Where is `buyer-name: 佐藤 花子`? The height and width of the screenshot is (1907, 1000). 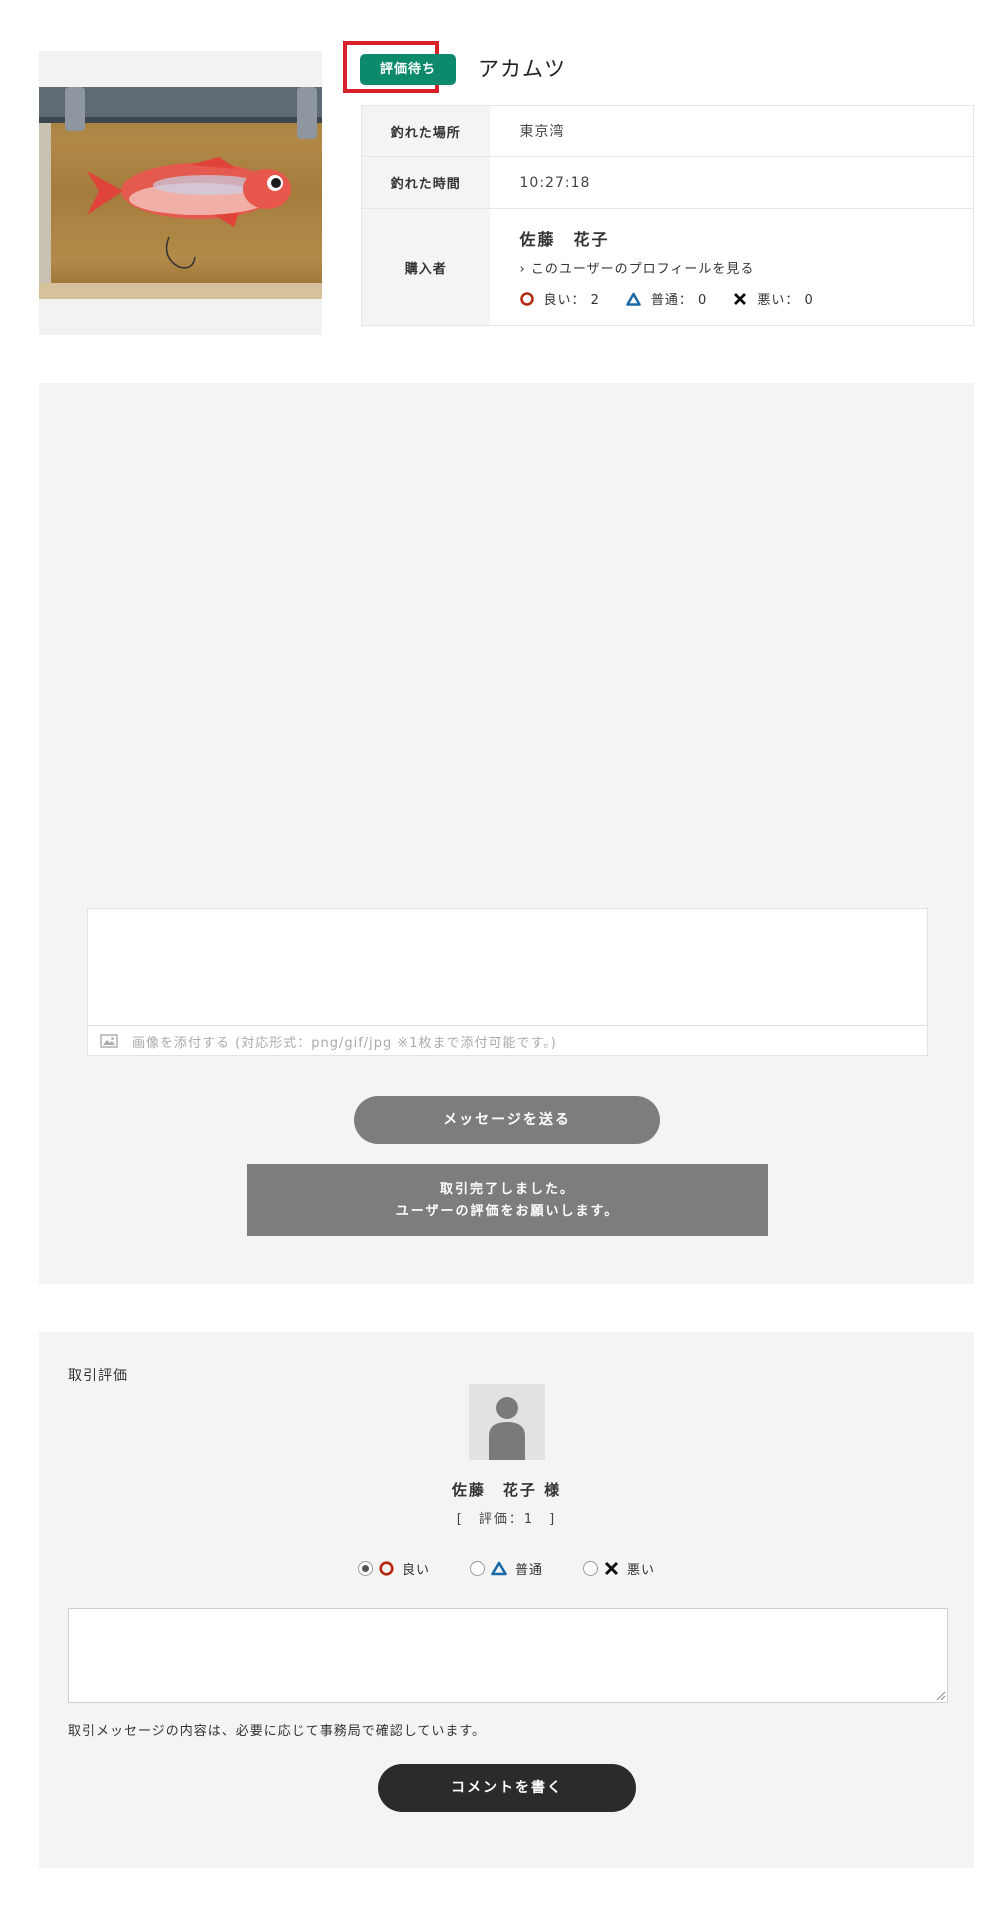
buyer-name: 佐藤 花子 is located at coordinates (564, 239).